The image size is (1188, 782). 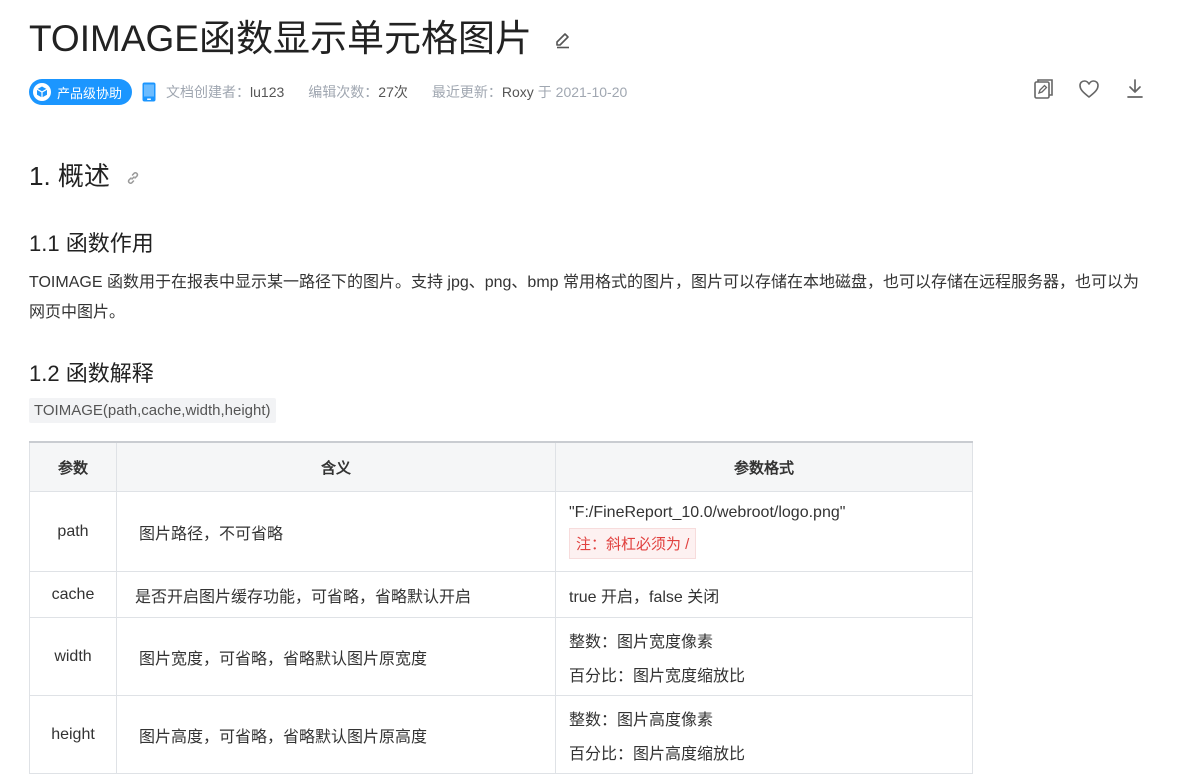 What do you see at coordinates (133, 178) in the screenshot?
I see `anchor-link-icon` at bounding box center [133, 178].